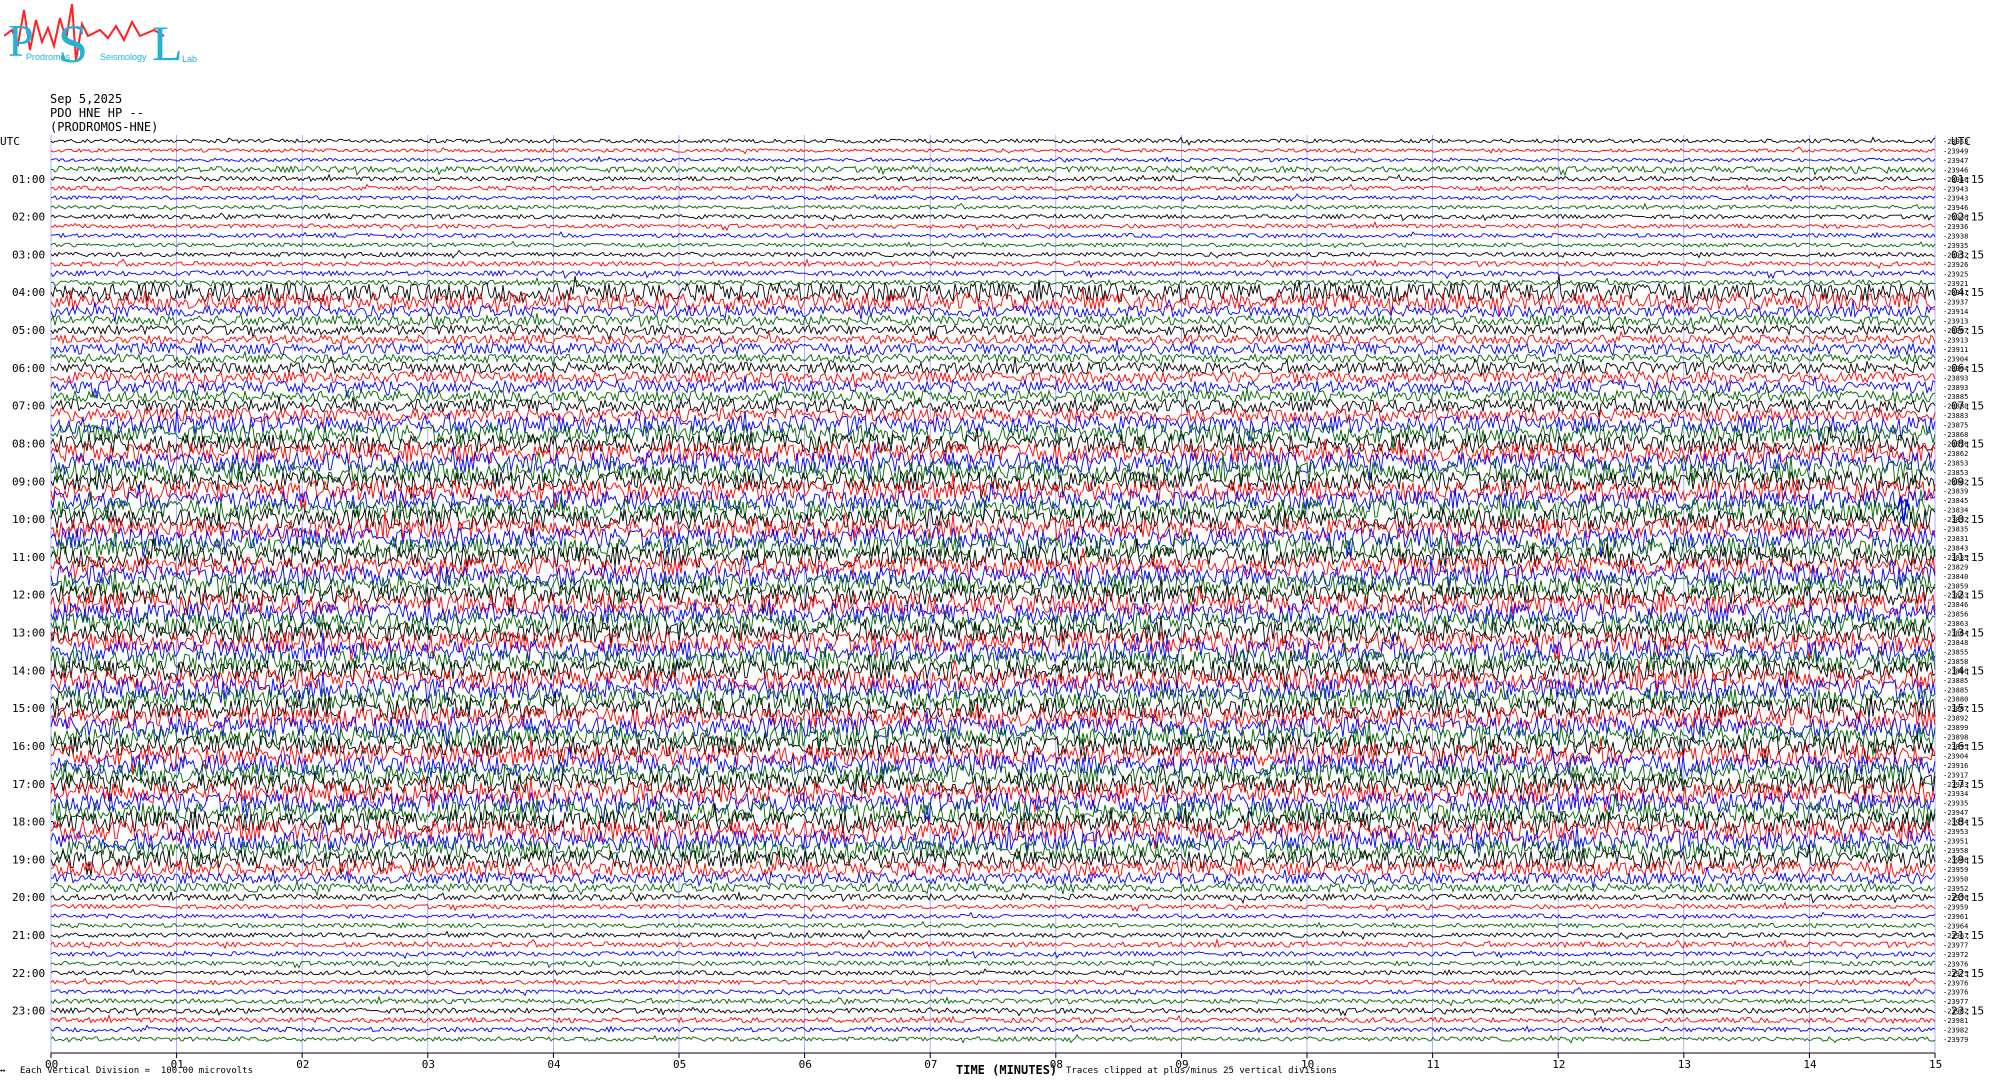 The width and height of the screenshot is (2010, 1080). I want to click on left-utc-label: UTC, so click(10, 141).